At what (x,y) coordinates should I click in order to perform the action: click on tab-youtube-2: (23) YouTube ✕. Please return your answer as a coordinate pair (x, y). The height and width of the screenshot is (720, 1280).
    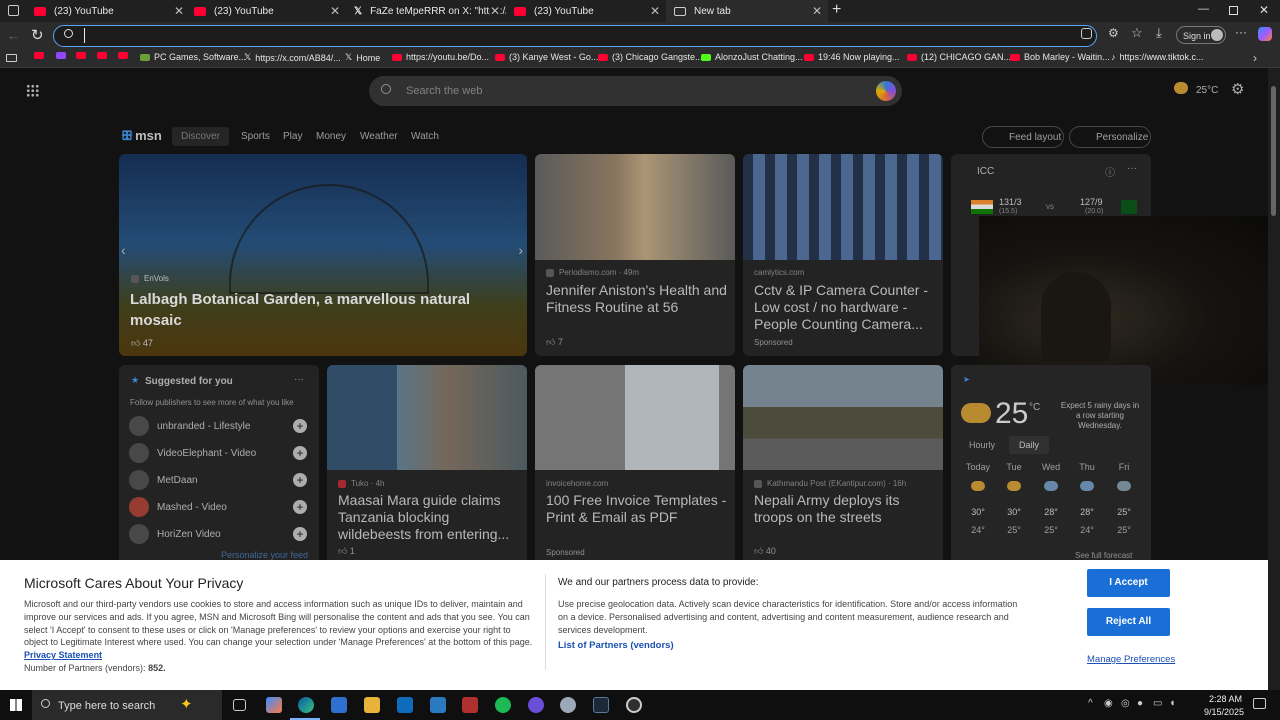
    Looking at the image, I should click on (266, 11).